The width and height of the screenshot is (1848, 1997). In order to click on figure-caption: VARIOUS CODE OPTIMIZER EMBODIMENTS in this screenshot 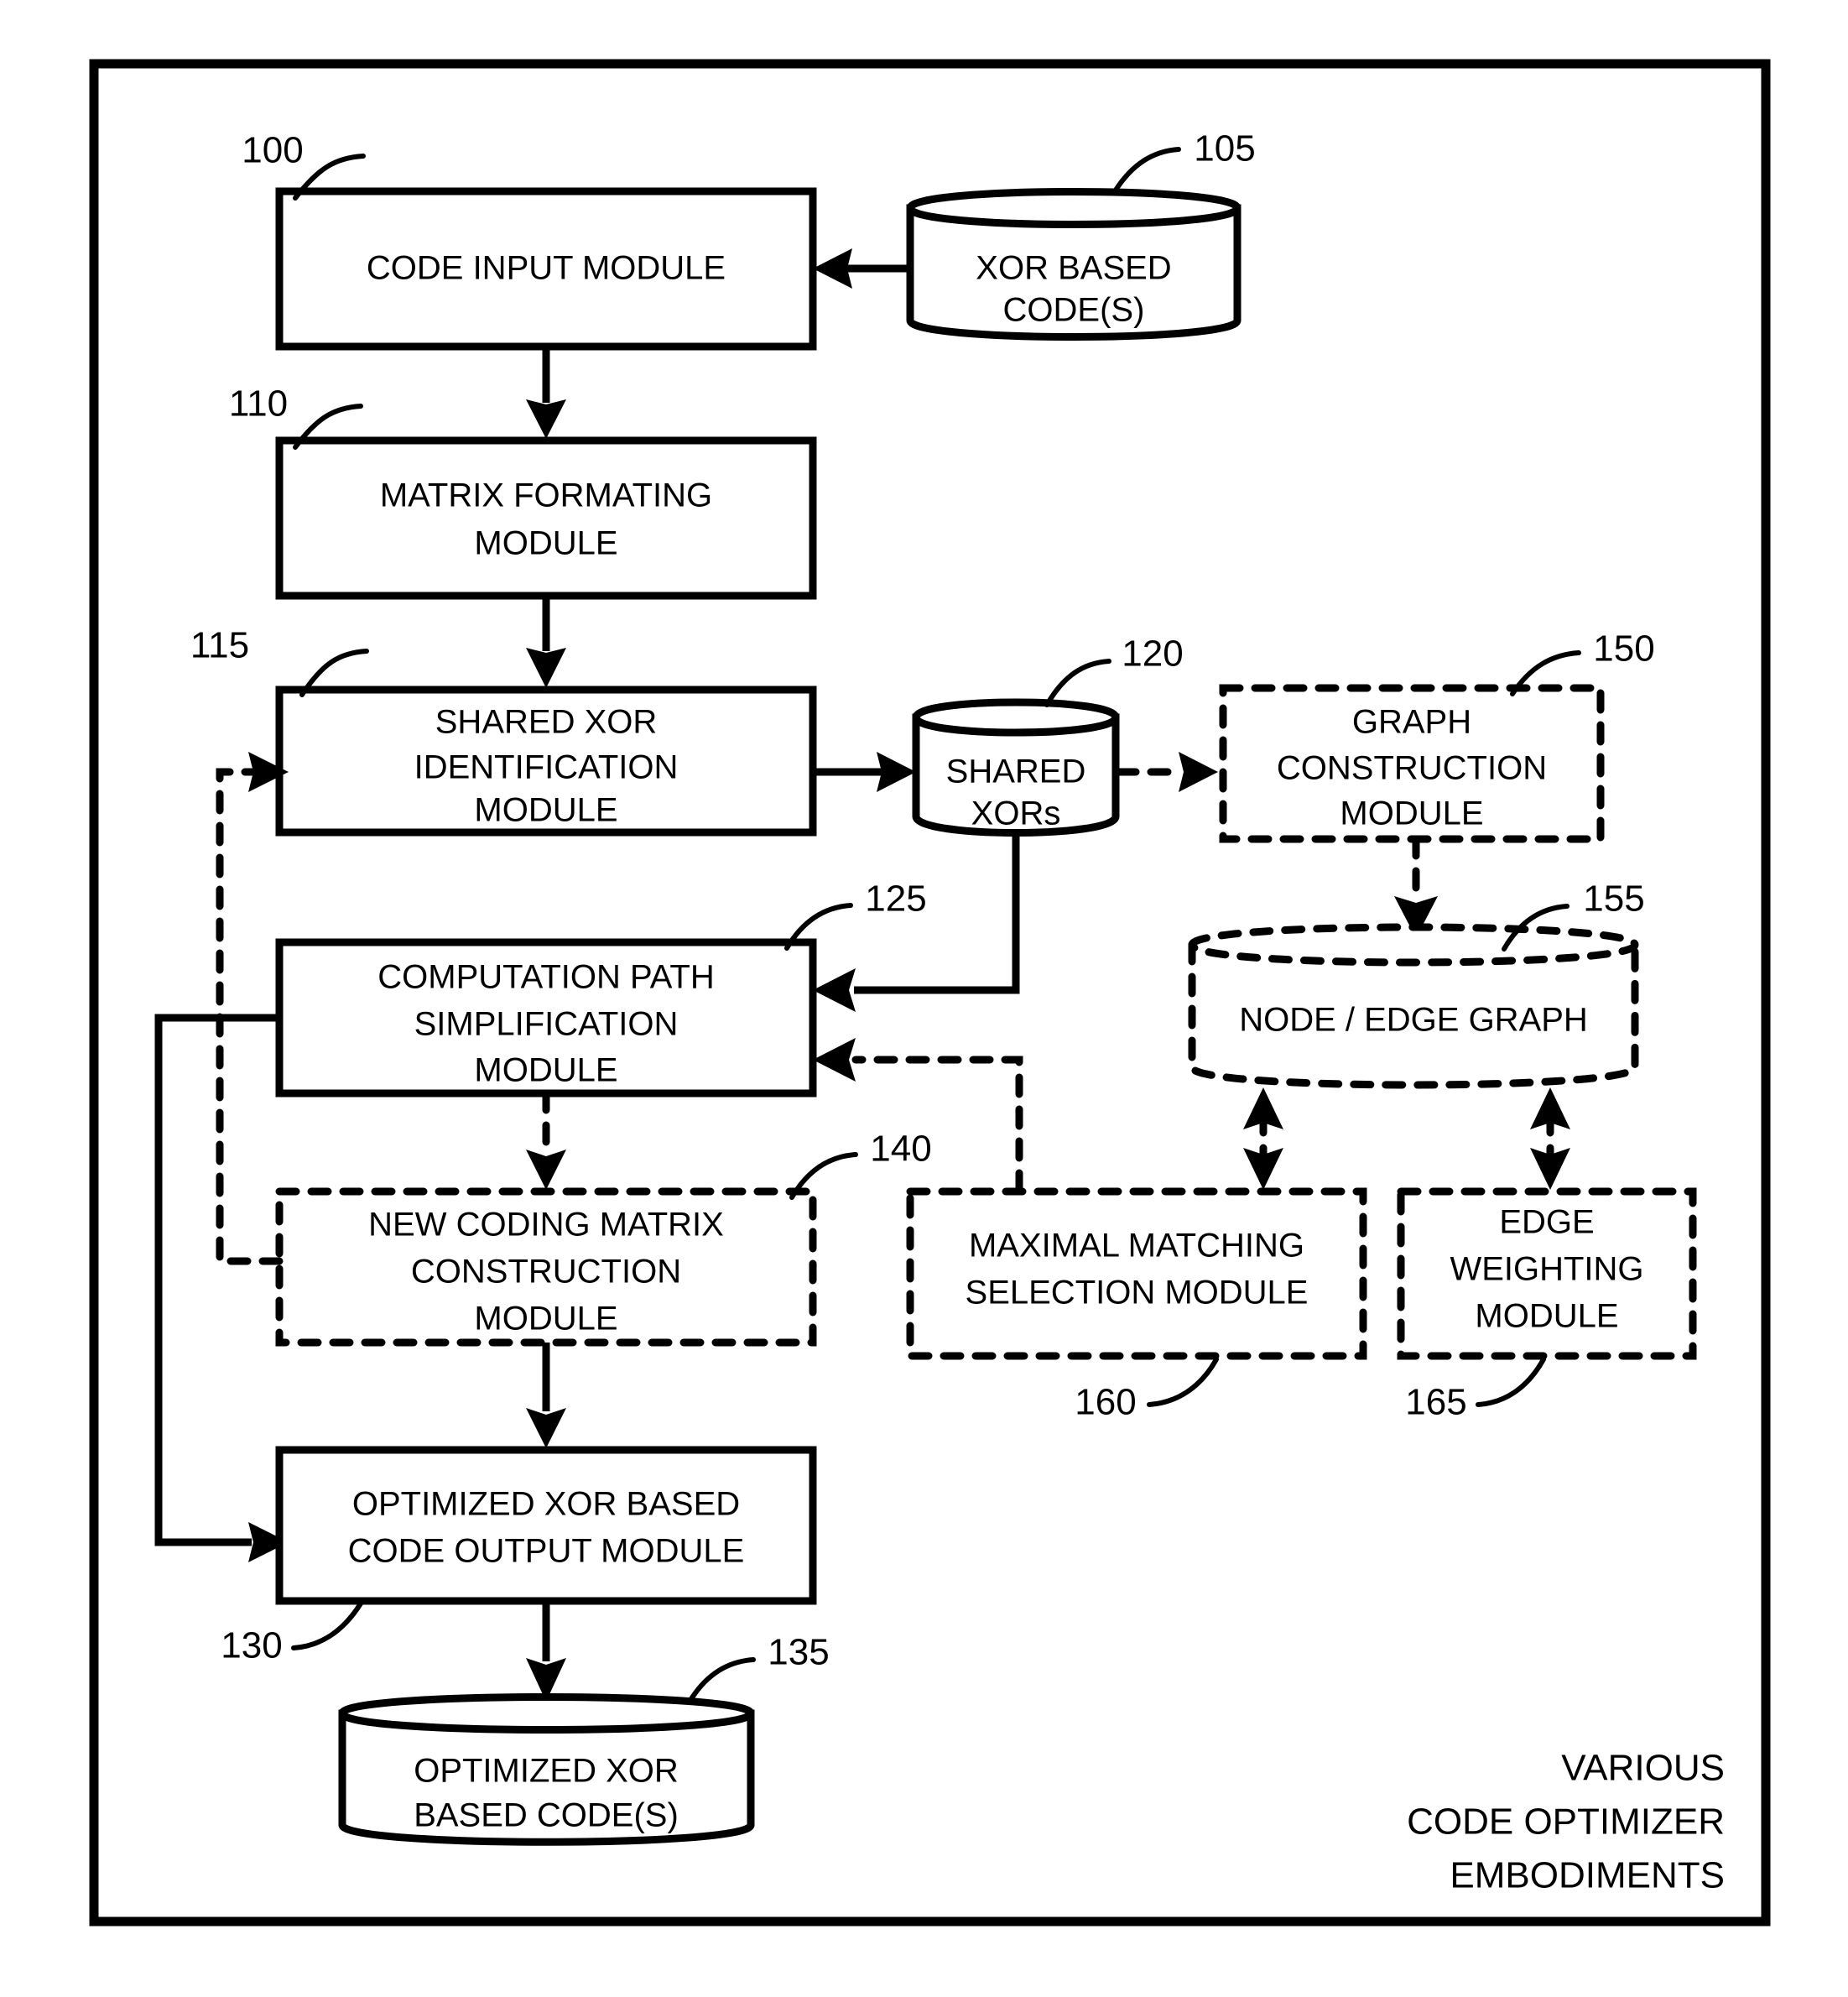, I will do `click(1566, 1822)`.